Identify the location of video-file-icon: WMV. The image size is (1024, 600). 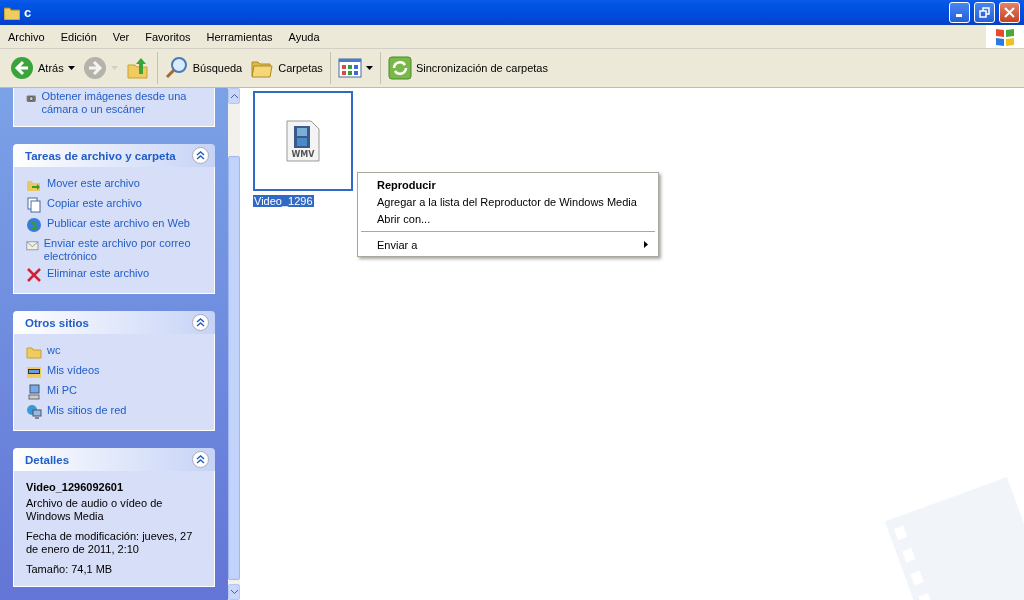
(303, 141).